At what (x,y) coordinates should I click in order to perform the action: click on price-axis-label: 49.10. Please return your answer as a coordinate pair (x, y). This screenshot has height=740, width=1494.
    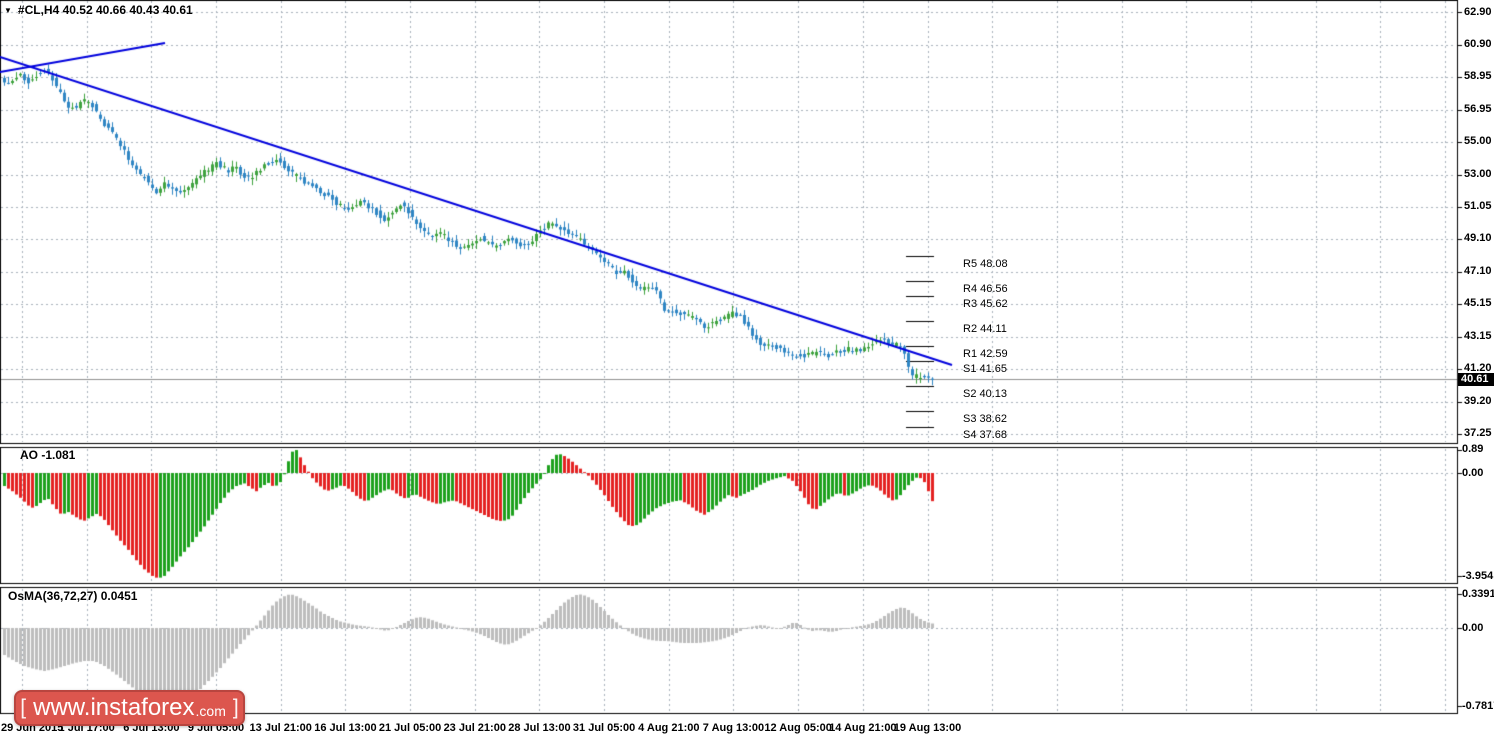
    Looking at the image, I should click on (1478, 238).